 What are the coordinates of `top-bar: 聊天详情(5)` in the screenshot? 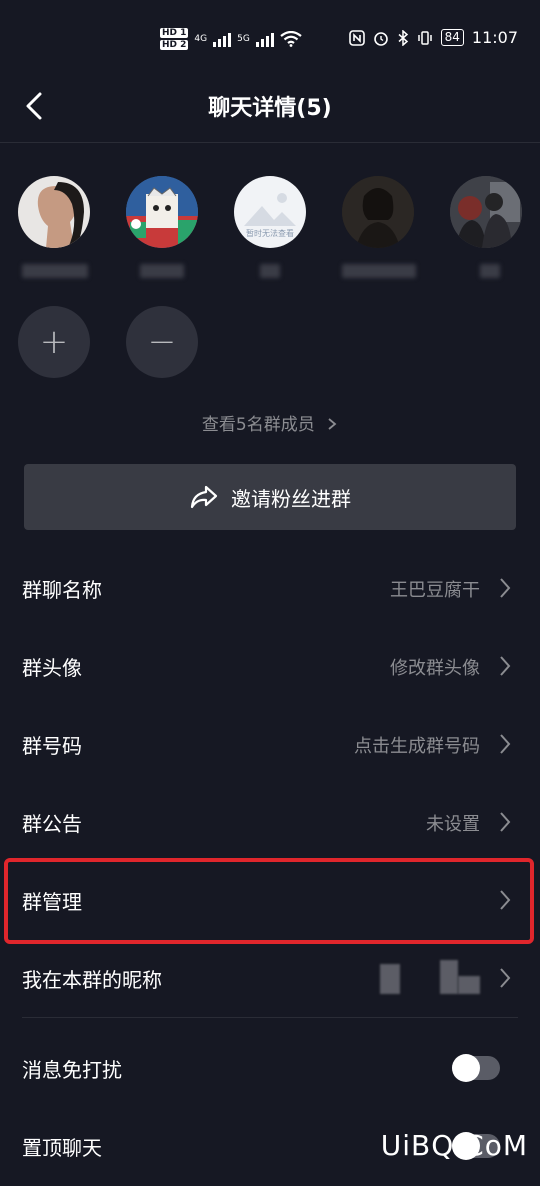 It's located at (270, 109).